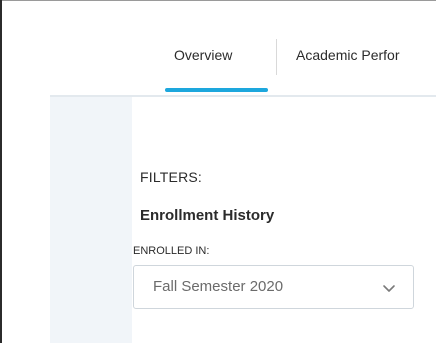 This screenshot has height=343, width=436. What do you see at coordinates (276, 57) in the screenshot?
I see `tab-divider` at bounding box center [276, 57].